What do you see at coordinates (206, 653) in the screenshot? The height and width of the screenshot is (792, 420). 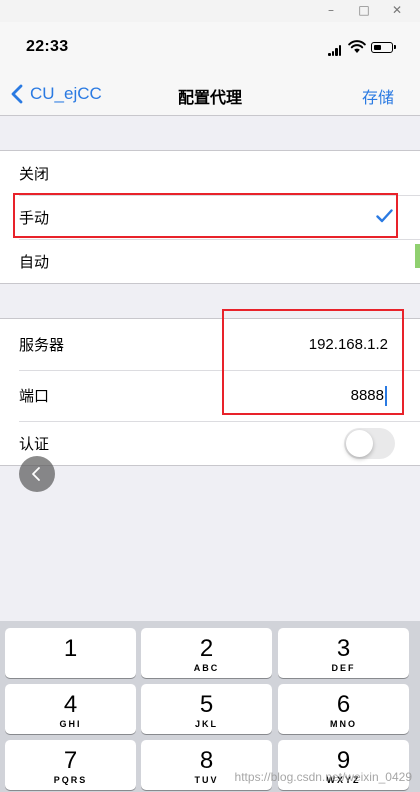 I see `key-2: 2 ABC` at bounding box center [206, 653].